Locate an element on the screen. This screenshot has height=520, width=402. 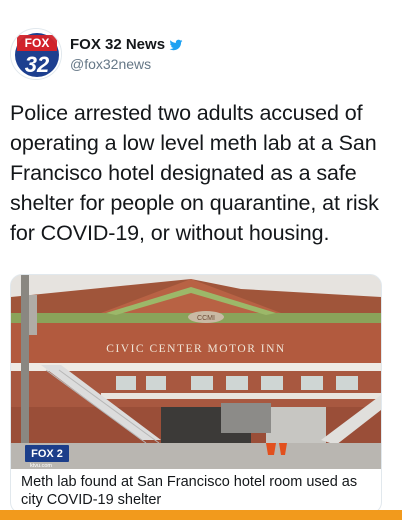
display-name: FOX 32 News is located at coordinates (126, 44).